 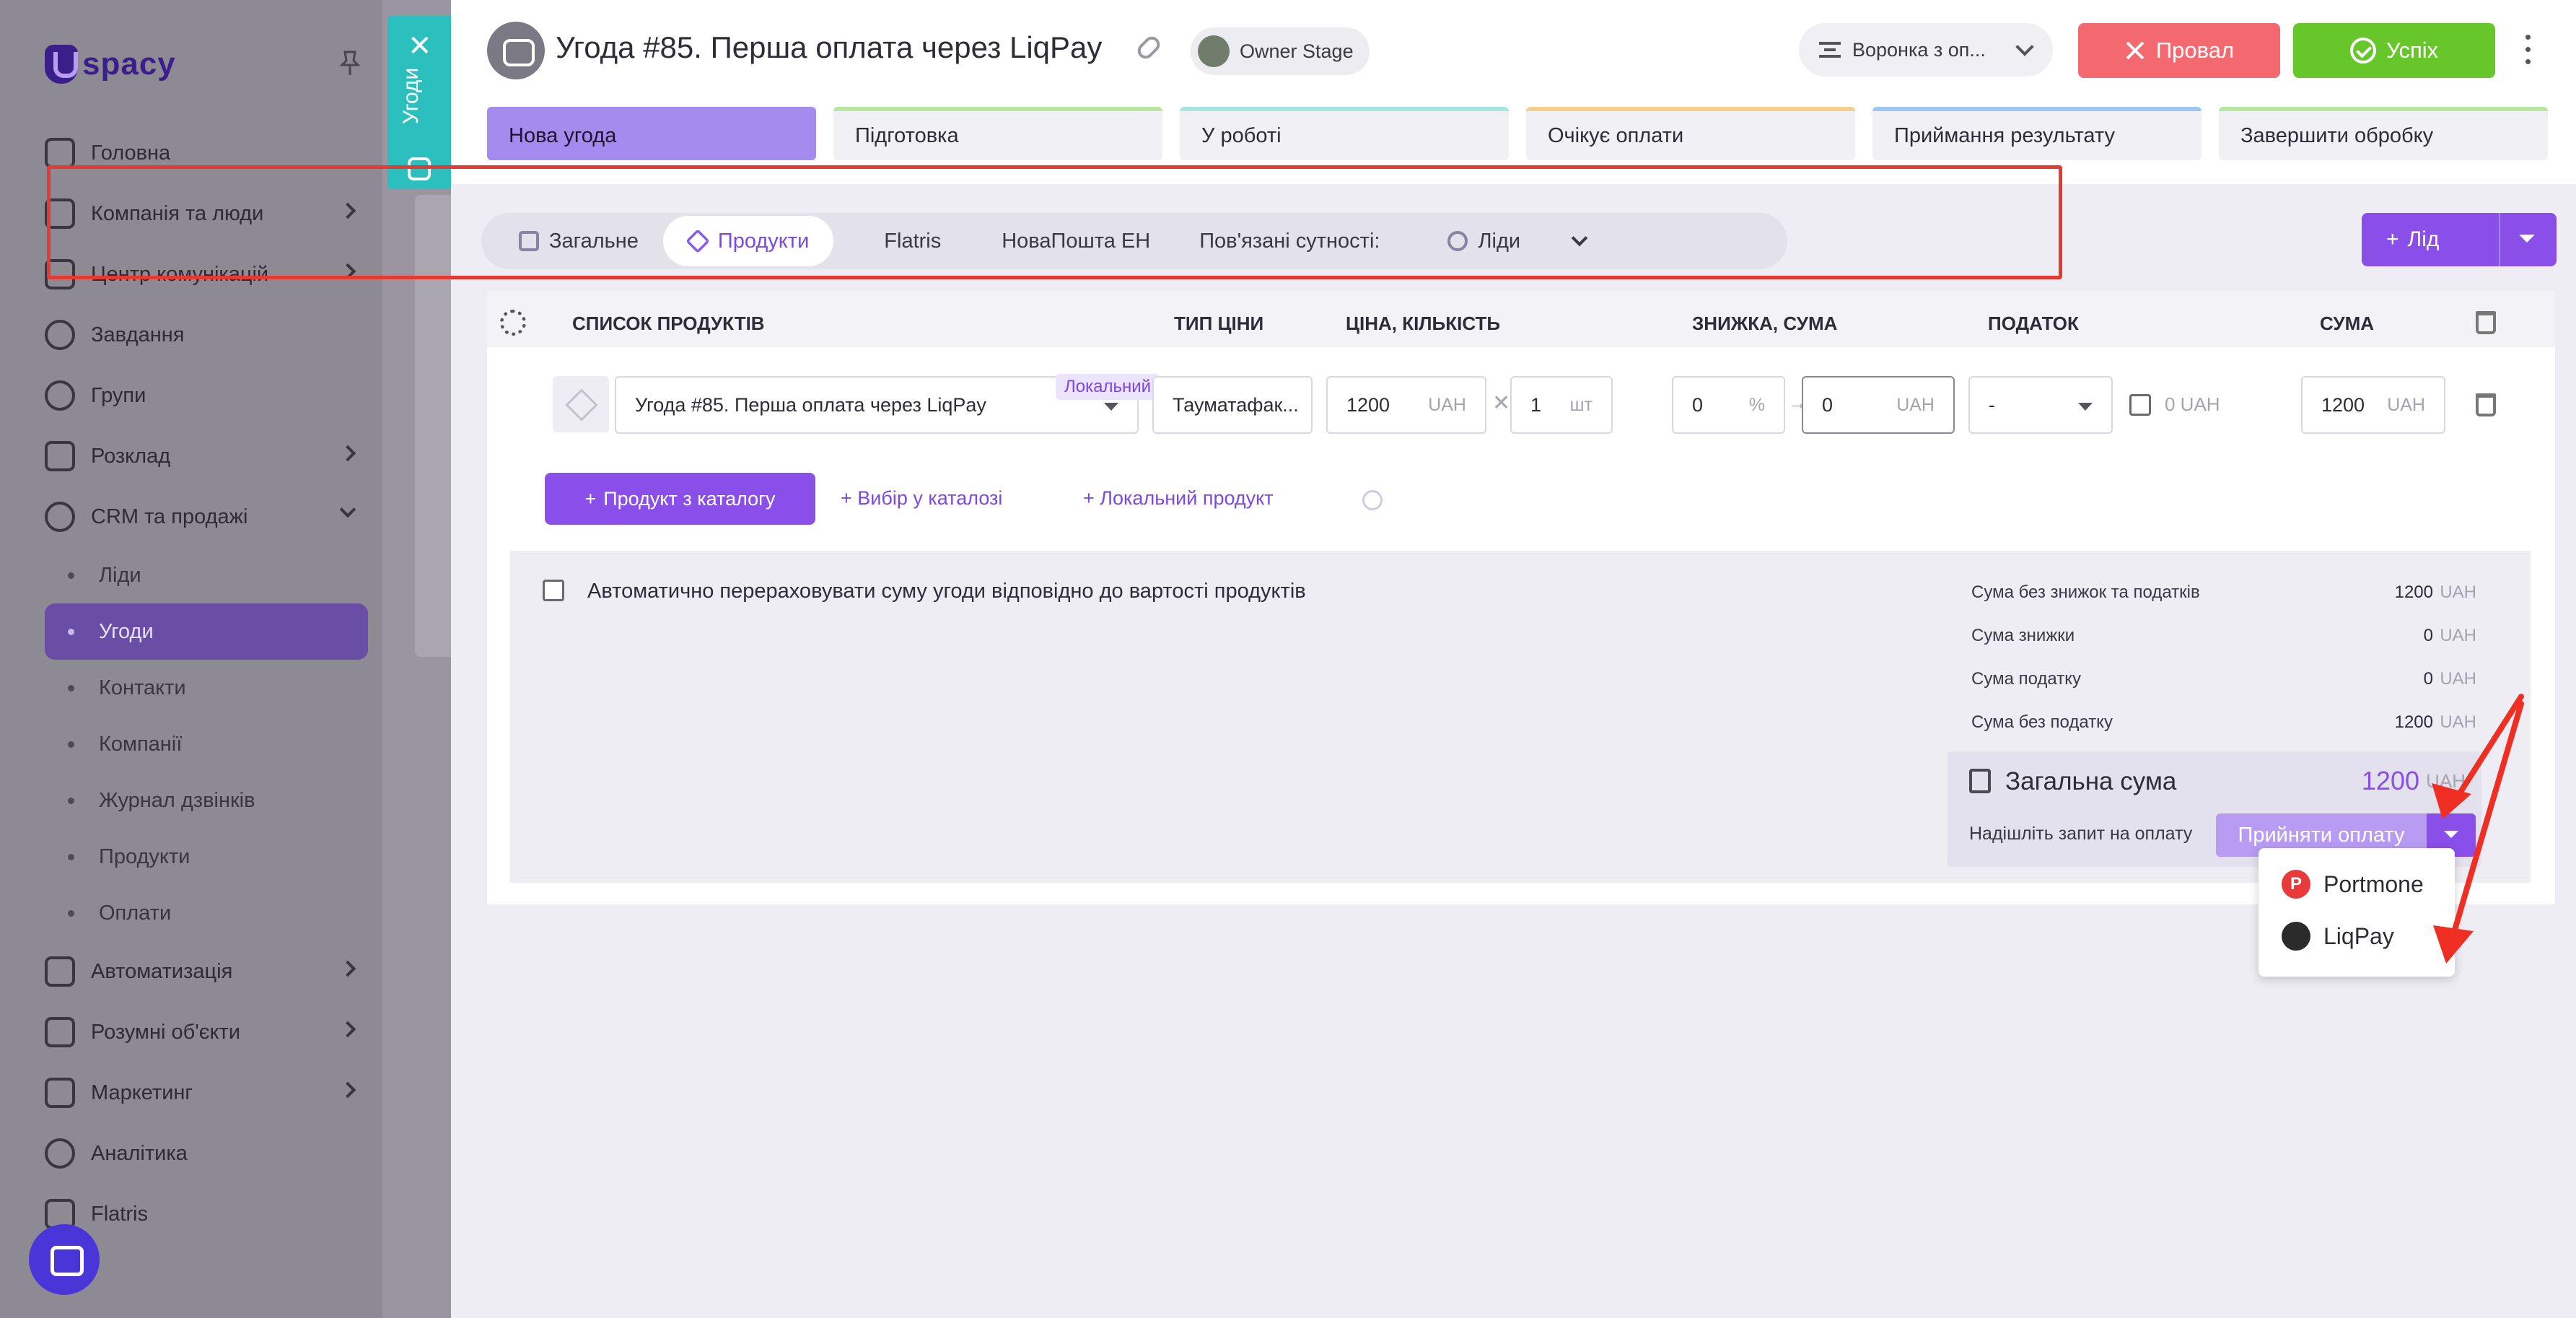 I want to click on close-icon: ✕, so click(x=420, y=46).